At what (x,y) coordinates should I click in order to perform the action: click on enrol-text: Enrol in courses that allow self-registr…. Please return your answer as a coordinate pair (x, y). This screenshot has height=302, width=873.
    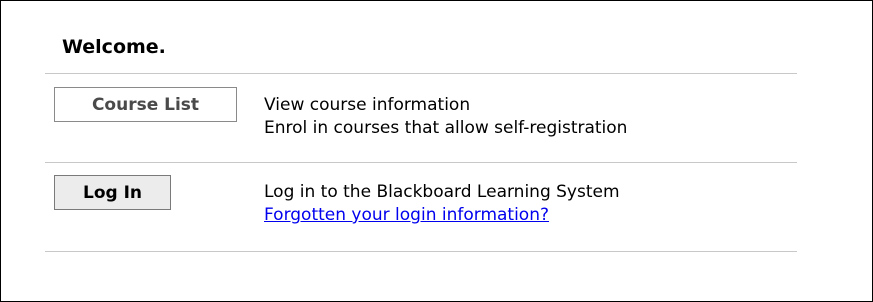
    Looking at the image, I should click on (446, 128).